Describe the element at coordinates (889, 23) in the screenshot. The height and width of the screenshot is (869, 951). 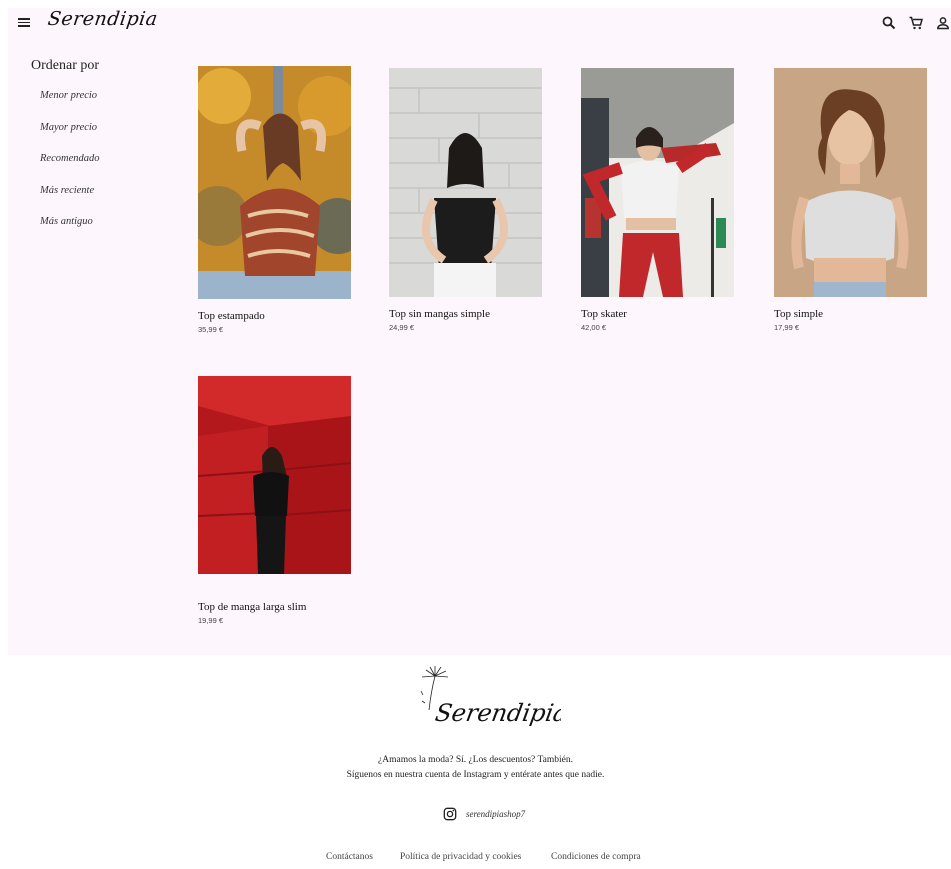
I see `search-icon` at that location.